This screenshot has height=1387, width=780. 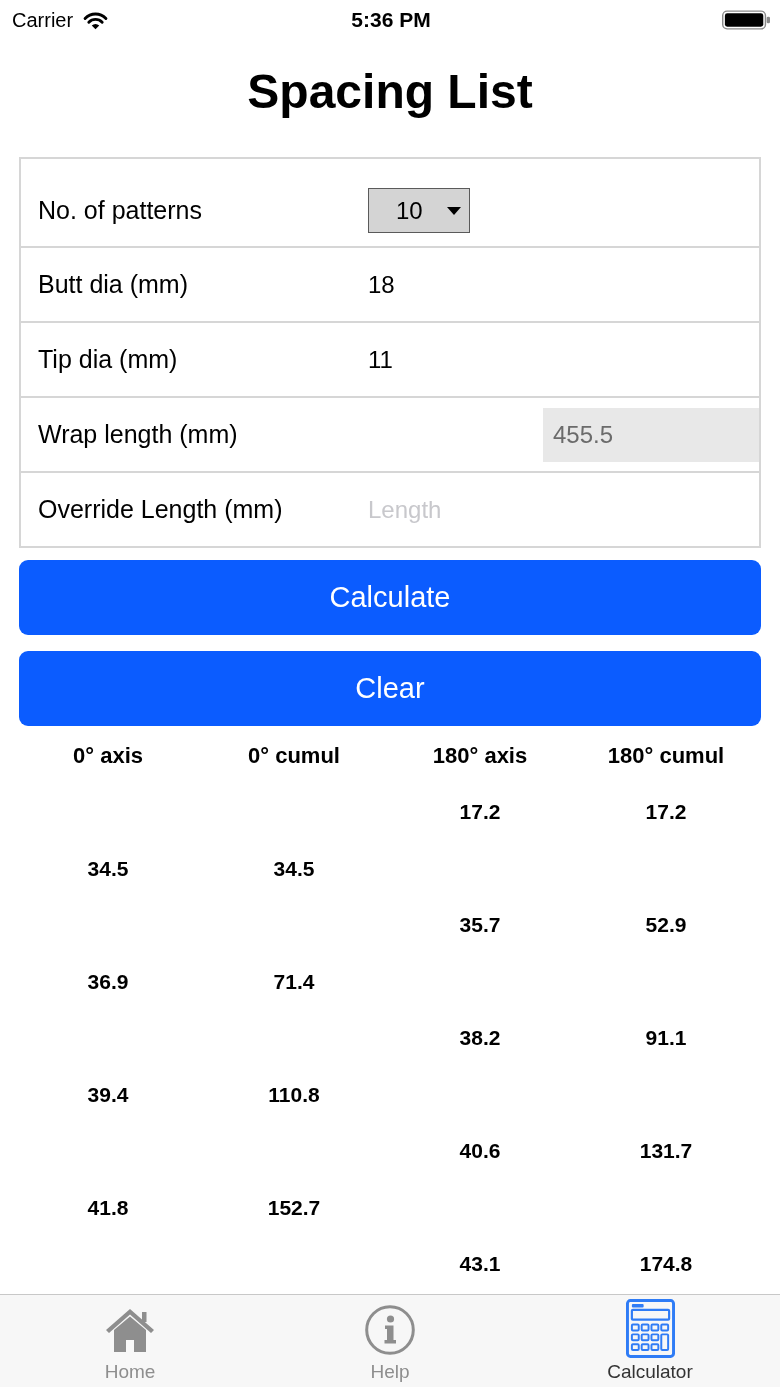 What do you see at coordinates (666, 1151) in the screenshot?
I see `table-cell: 131.7` at bounding box center [666, 1151].